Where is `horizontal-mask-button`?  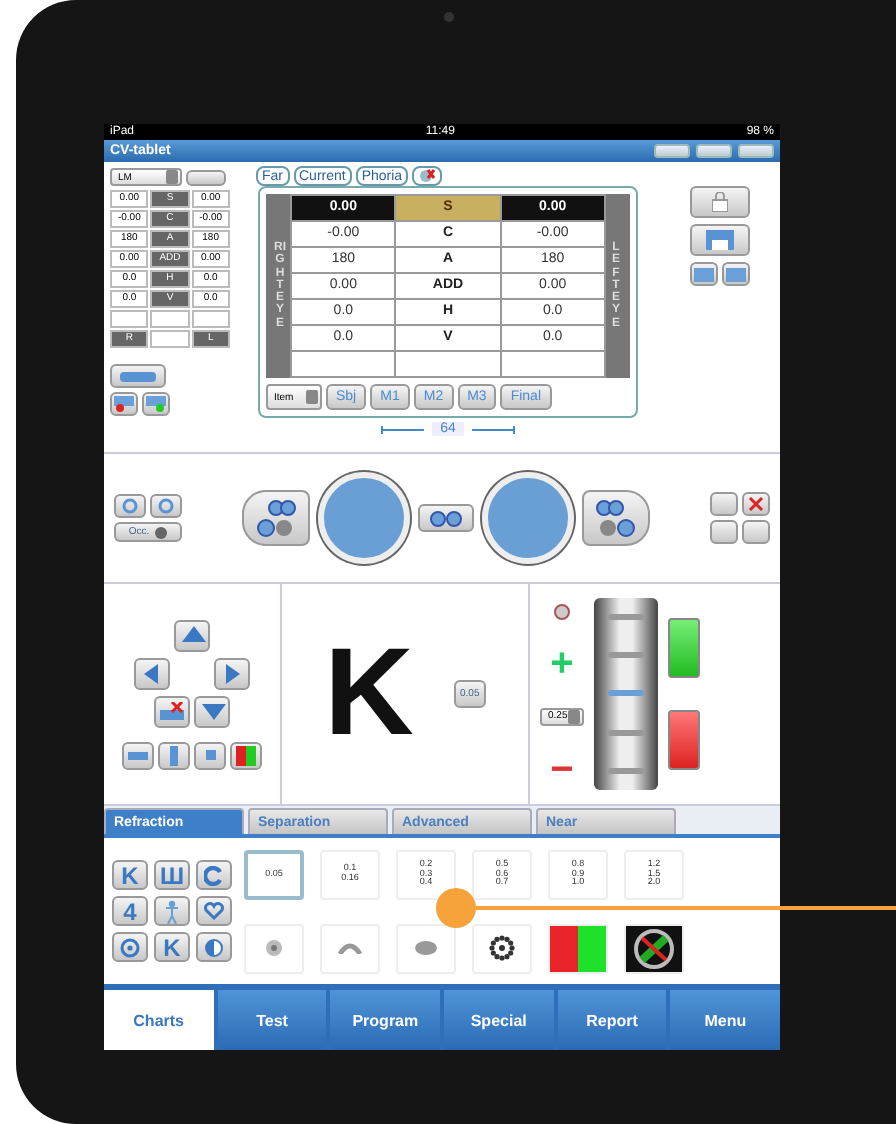 horizontal-mask-button is located at coordinates (138, 755).